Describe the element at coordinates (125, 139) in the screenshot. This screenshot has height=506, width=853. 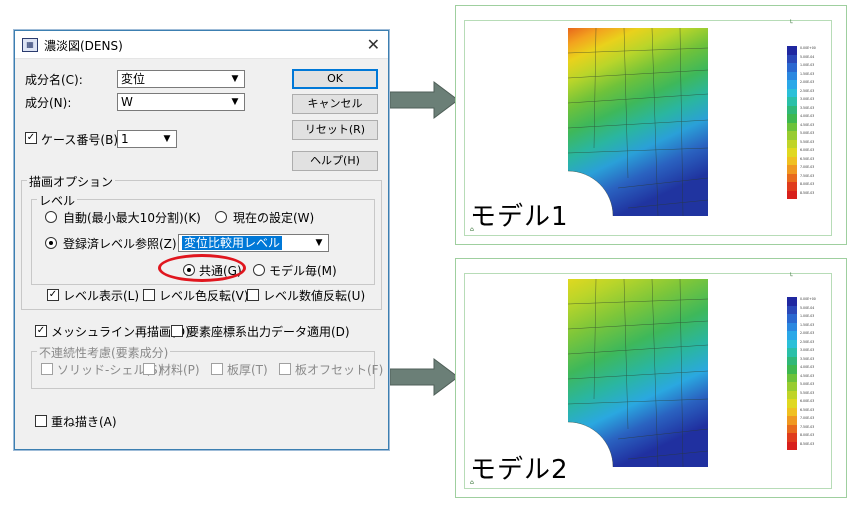
I see `case-number-value: 1` at that location.